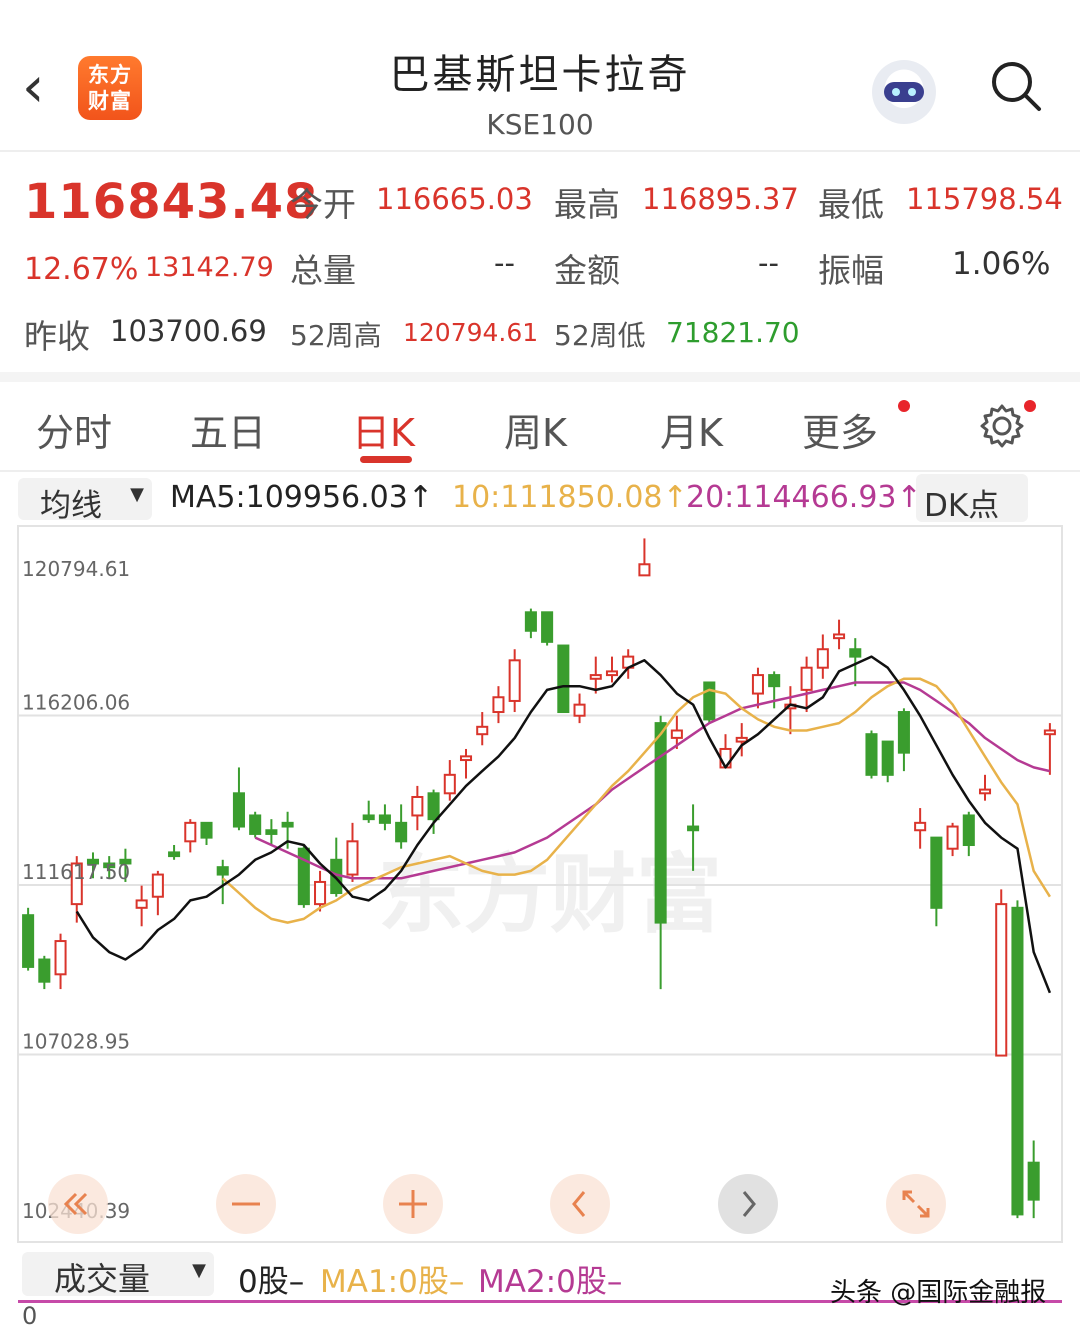  I want to click on robot-icon, so click(904, 92).